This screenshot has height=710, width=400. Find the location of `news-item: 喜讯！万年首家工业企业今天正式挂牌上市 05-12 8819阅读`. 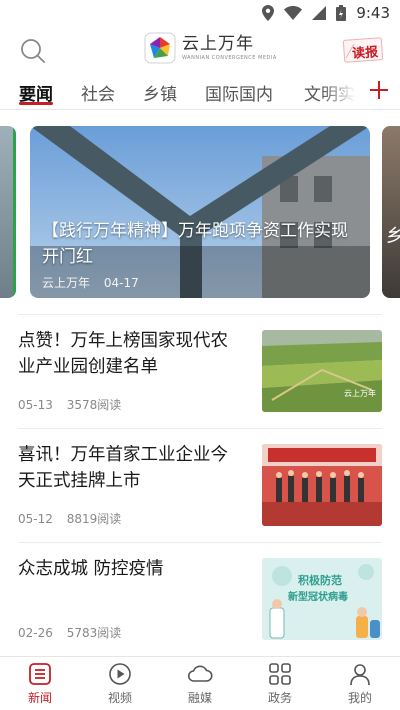

news-item: 喜讯！万年首家工业企业今天正式挂牌上市 05-12 8819阅读 is located at coordinates (200, 486).